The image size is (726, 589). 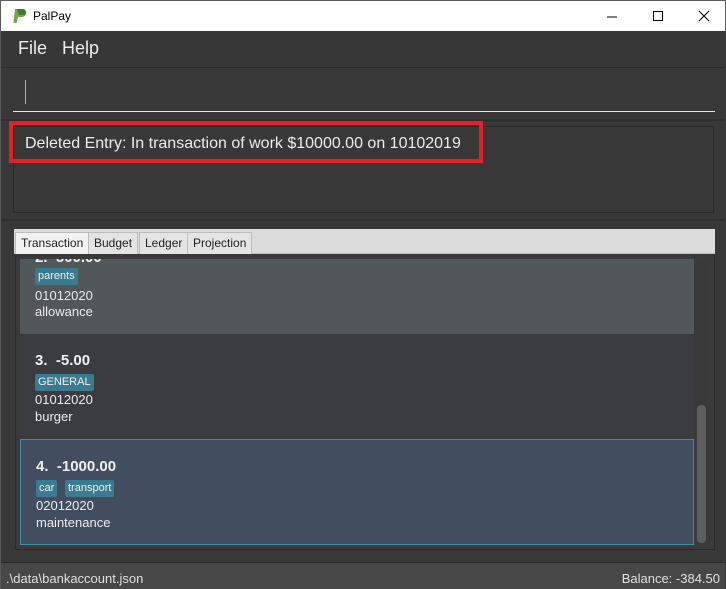 I want to click on maximize-button, so click(x=658, y=16).